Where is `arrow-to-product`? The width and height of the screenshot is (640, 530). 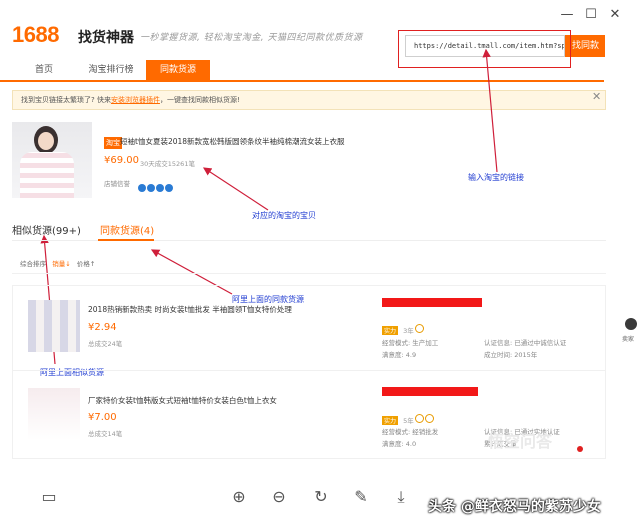
arrow-to-product is located at coordinates (235, 189).